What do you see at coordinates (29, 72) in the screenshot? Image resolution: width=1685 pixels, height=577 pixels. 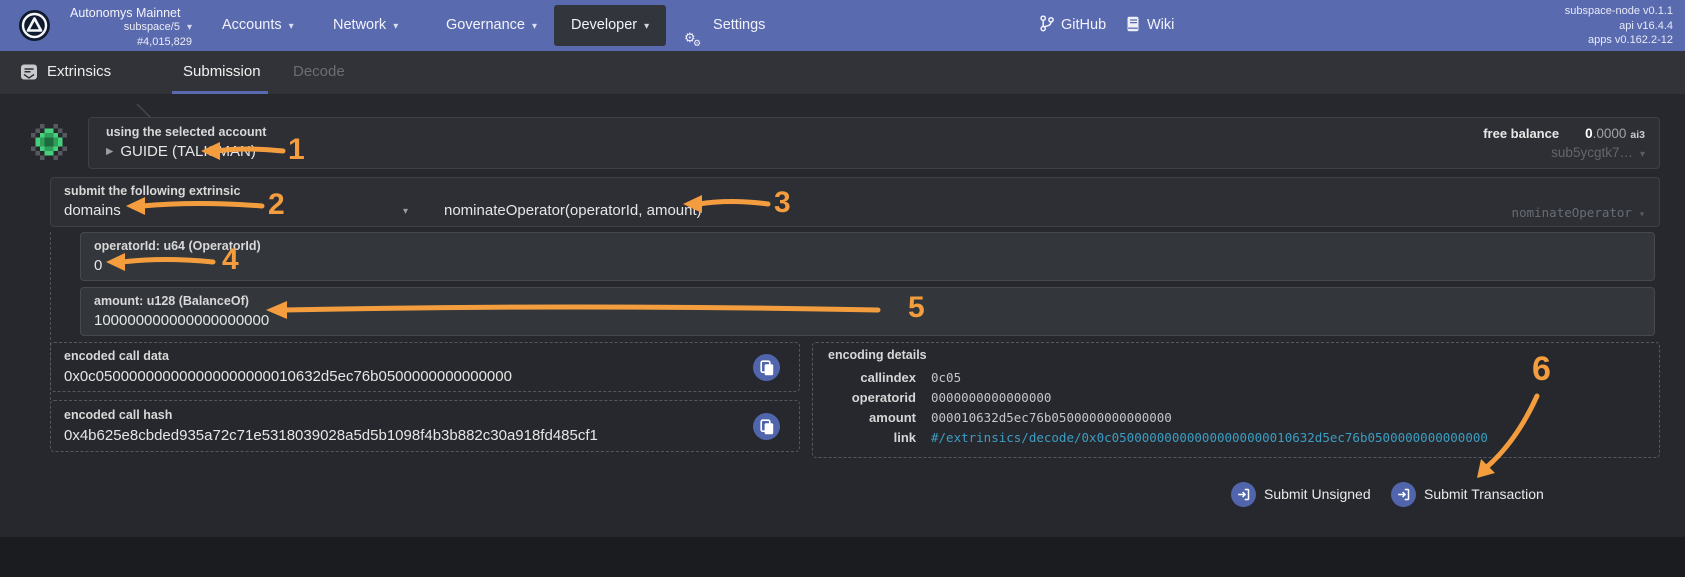 I see `extrinsics-icon` at bounding box center [29, 72].